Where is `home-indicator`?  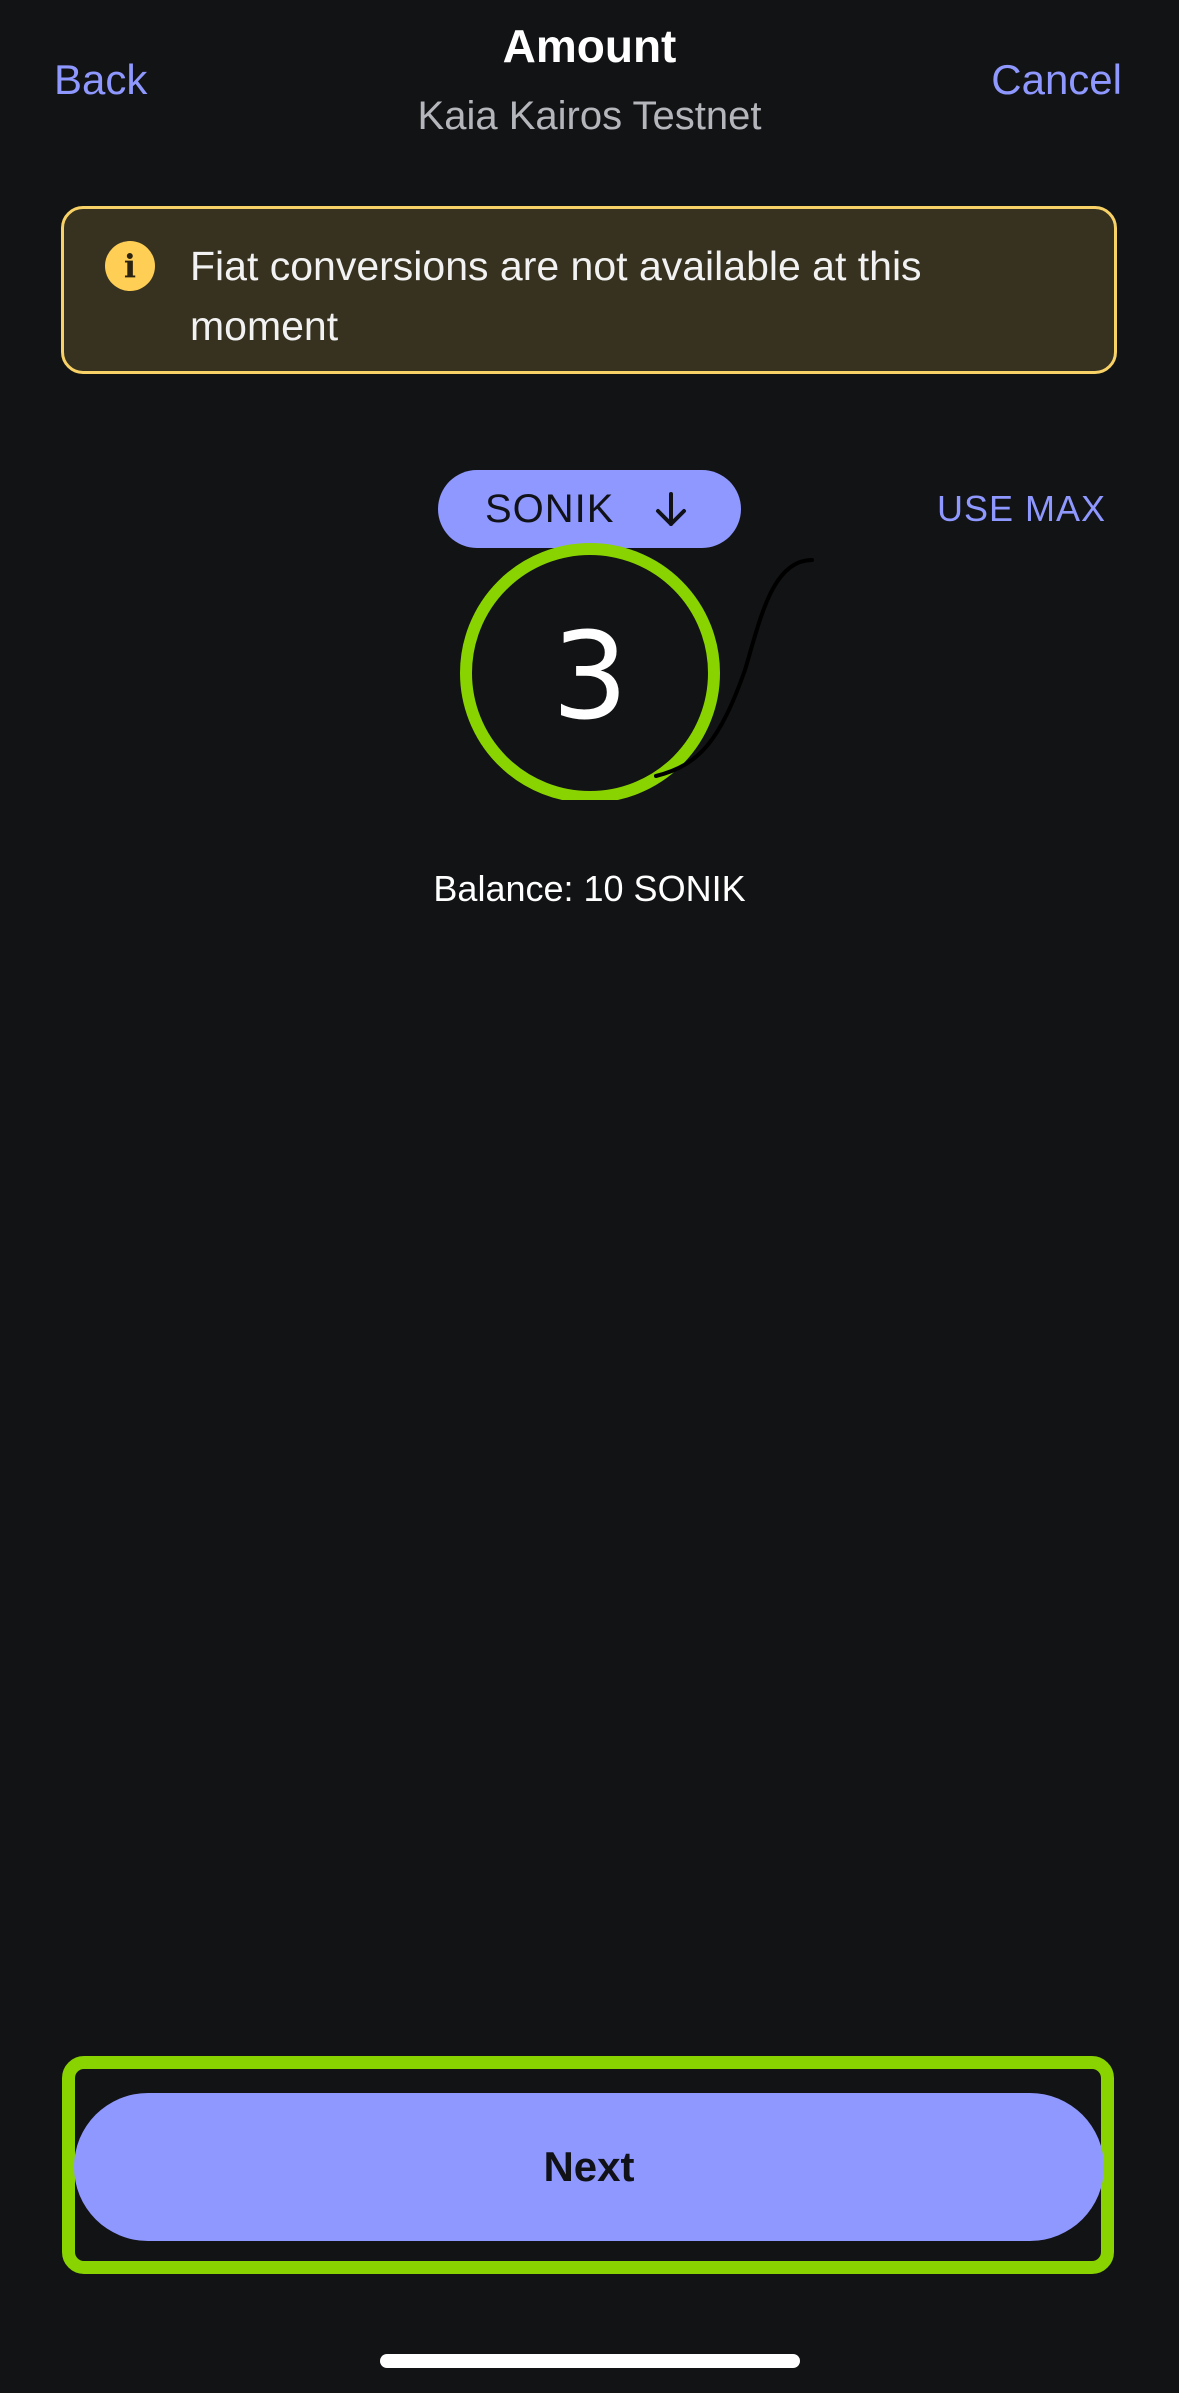
home-indicator is located at coordinates (590, 2361).